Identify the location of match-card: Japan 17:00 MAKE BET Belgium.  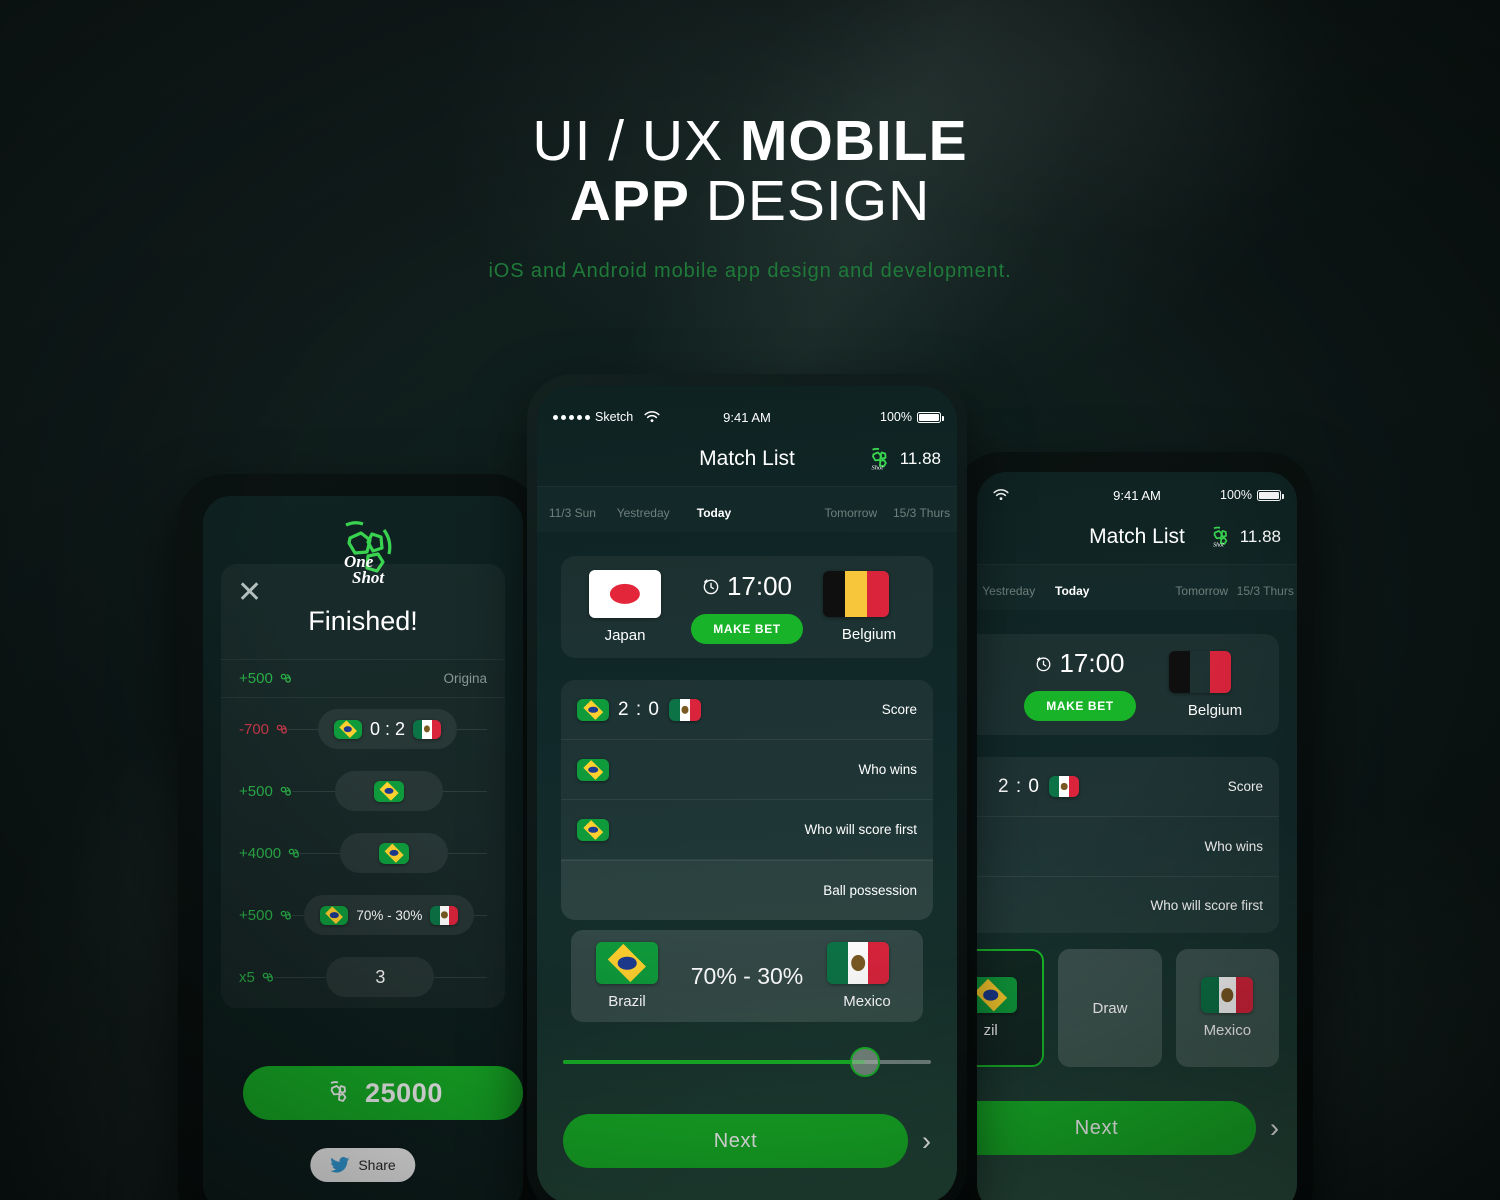
(747, 607).